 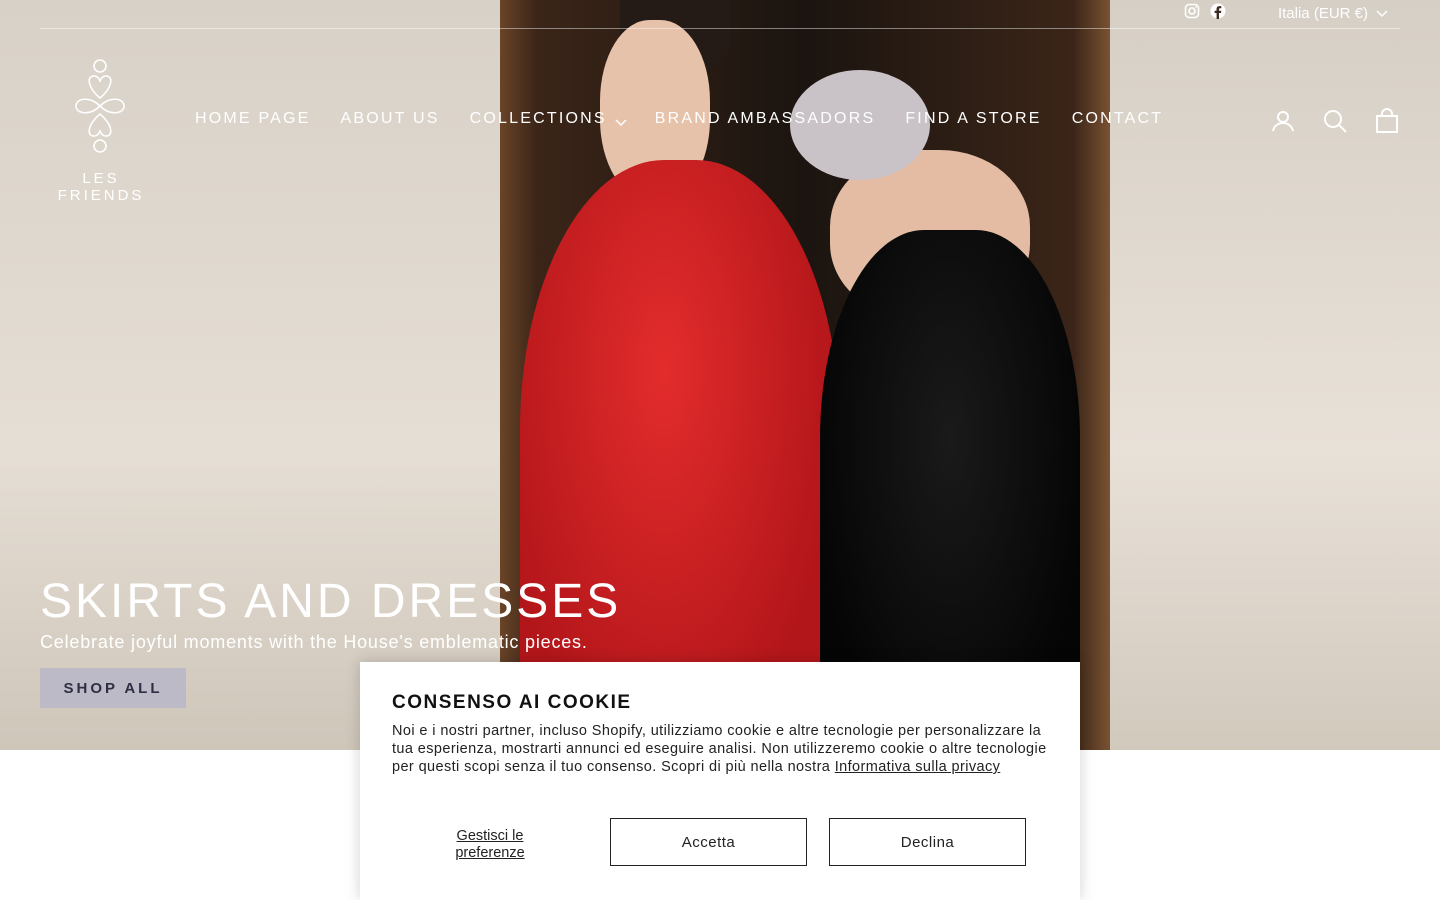 I want to click on nav-item-brand-ambassadors: BRAND AMBASSADORS, so click(x=765, y=119).